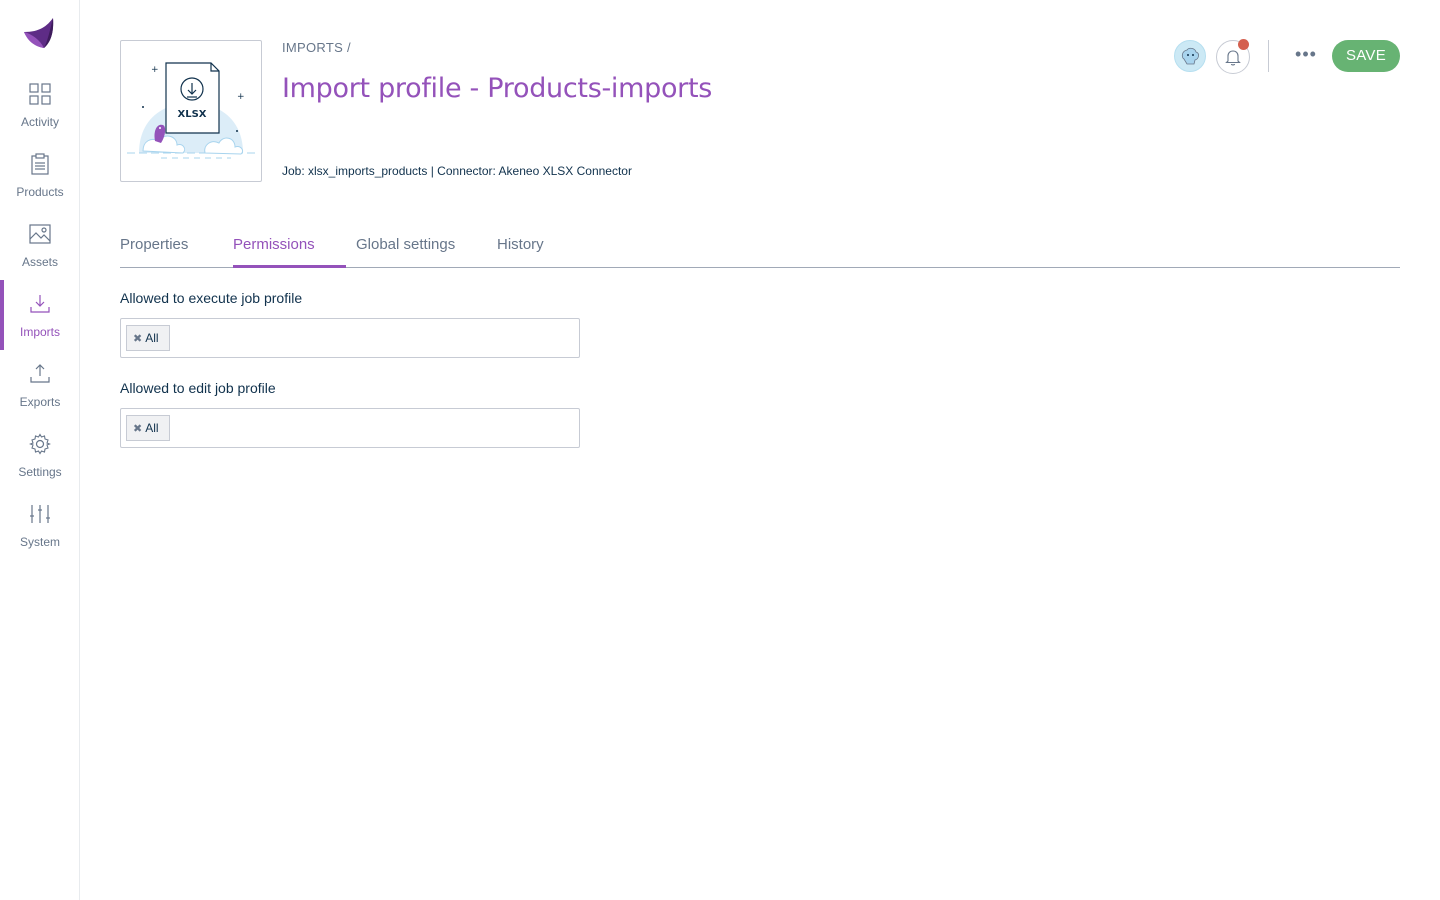 The height and width of the screenshot is (900, 1440). I want to click on exports-icon, so click(40, 373).